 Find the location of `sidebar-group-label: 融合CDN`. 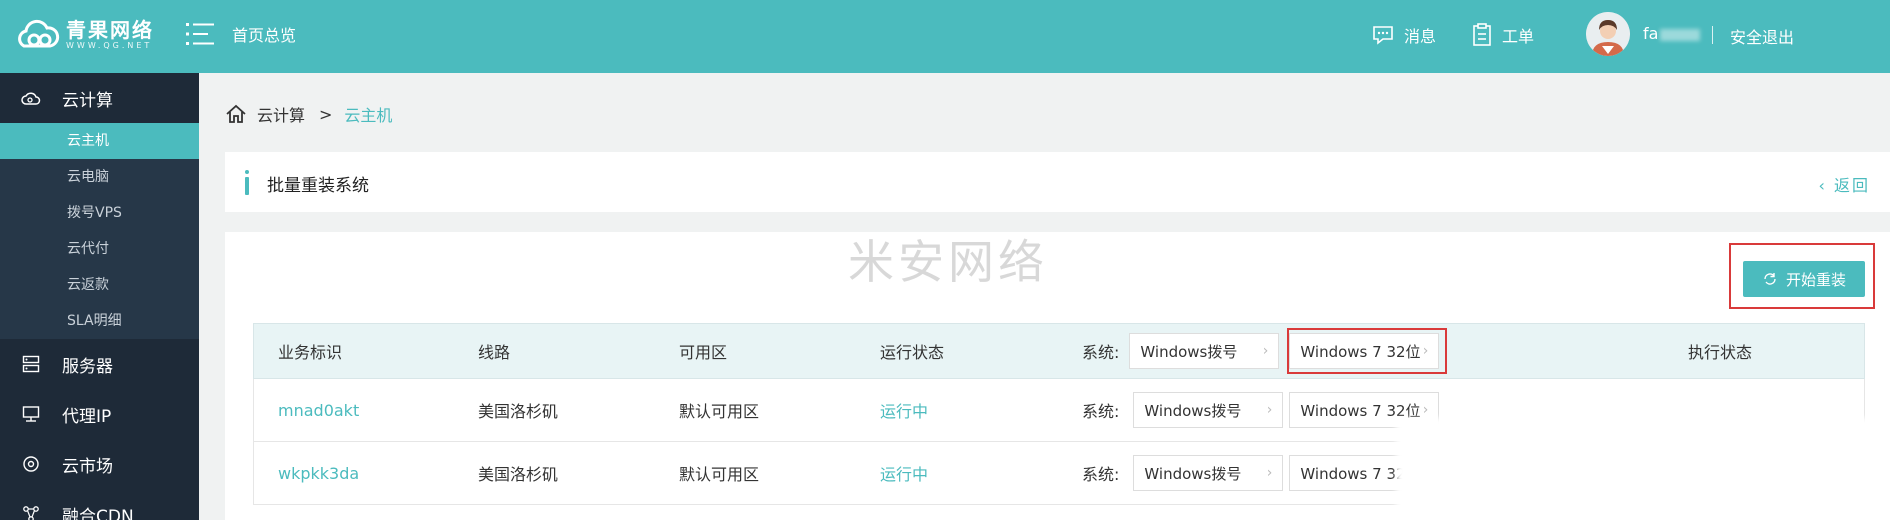

sidebar-group-label: 融合CDN is located at coordinates (98, 513).